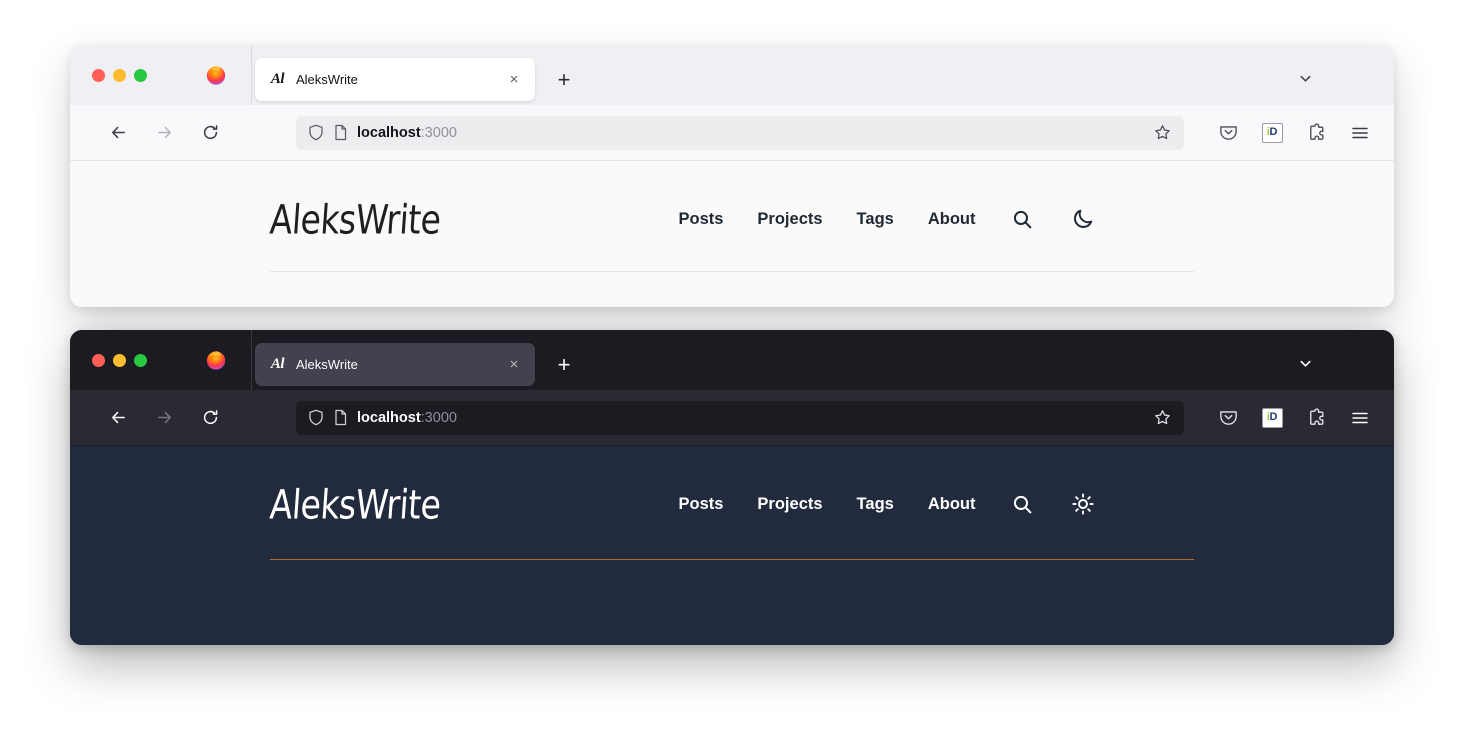 Image resolution: width=1464 pixels, height=746 pixels. Describe the element at coordinates (732, 271) in the screenshot. I see `header-divider-light` at that location.